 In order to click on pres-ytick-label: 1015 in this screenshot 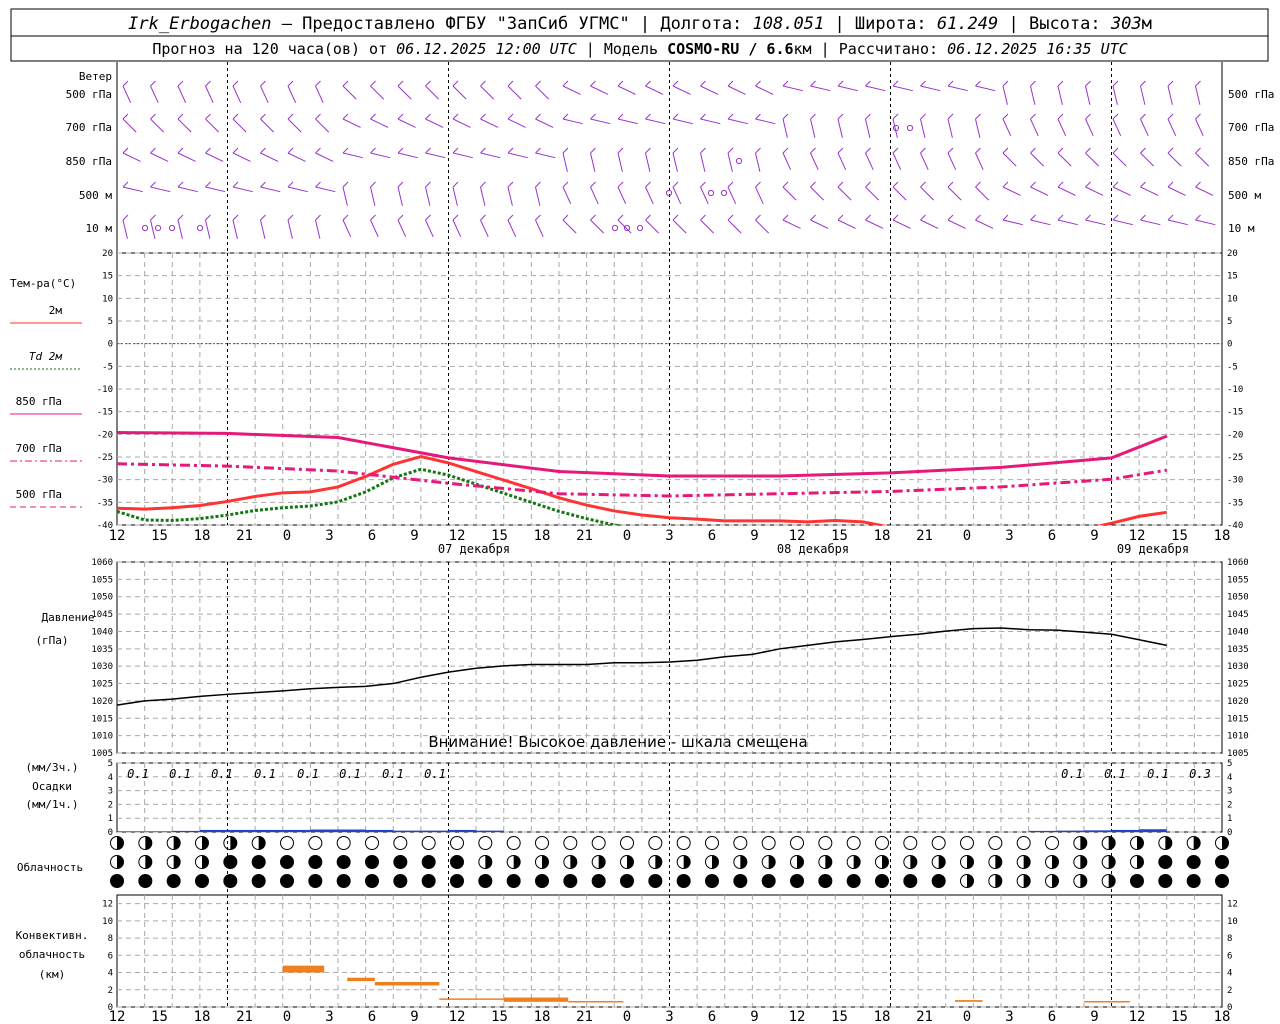, I will do `click(102, 719)`.